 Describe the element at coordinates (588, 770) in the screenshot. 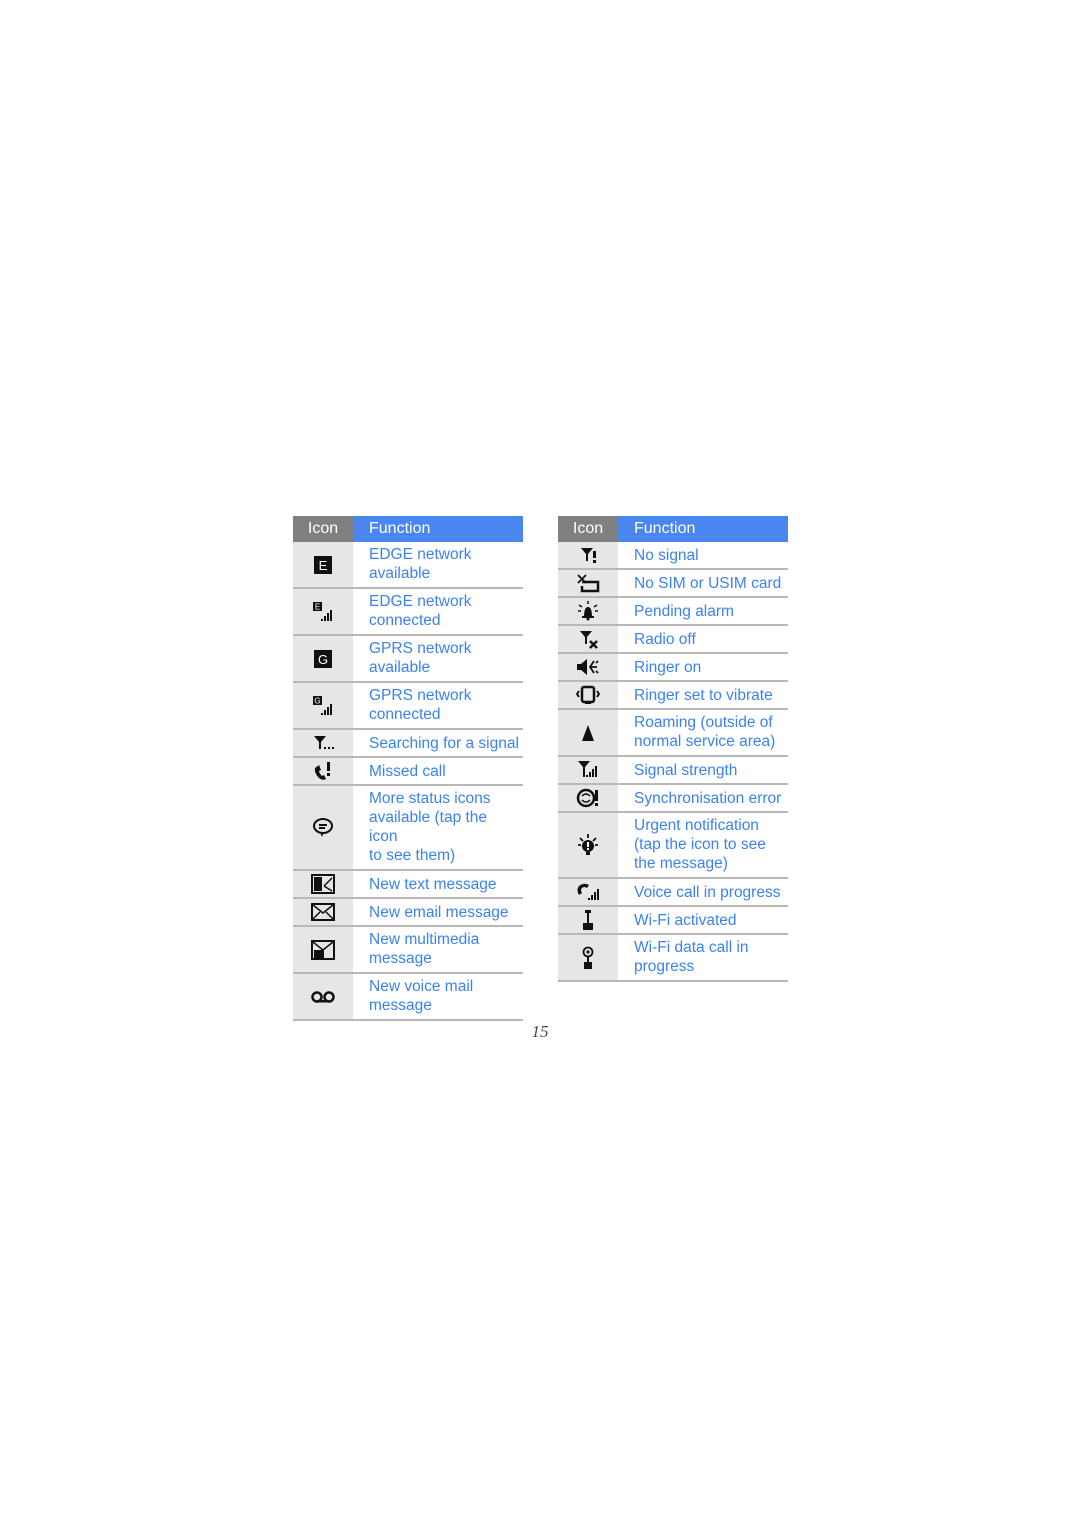

I see `signal-strength-icon` at that location.